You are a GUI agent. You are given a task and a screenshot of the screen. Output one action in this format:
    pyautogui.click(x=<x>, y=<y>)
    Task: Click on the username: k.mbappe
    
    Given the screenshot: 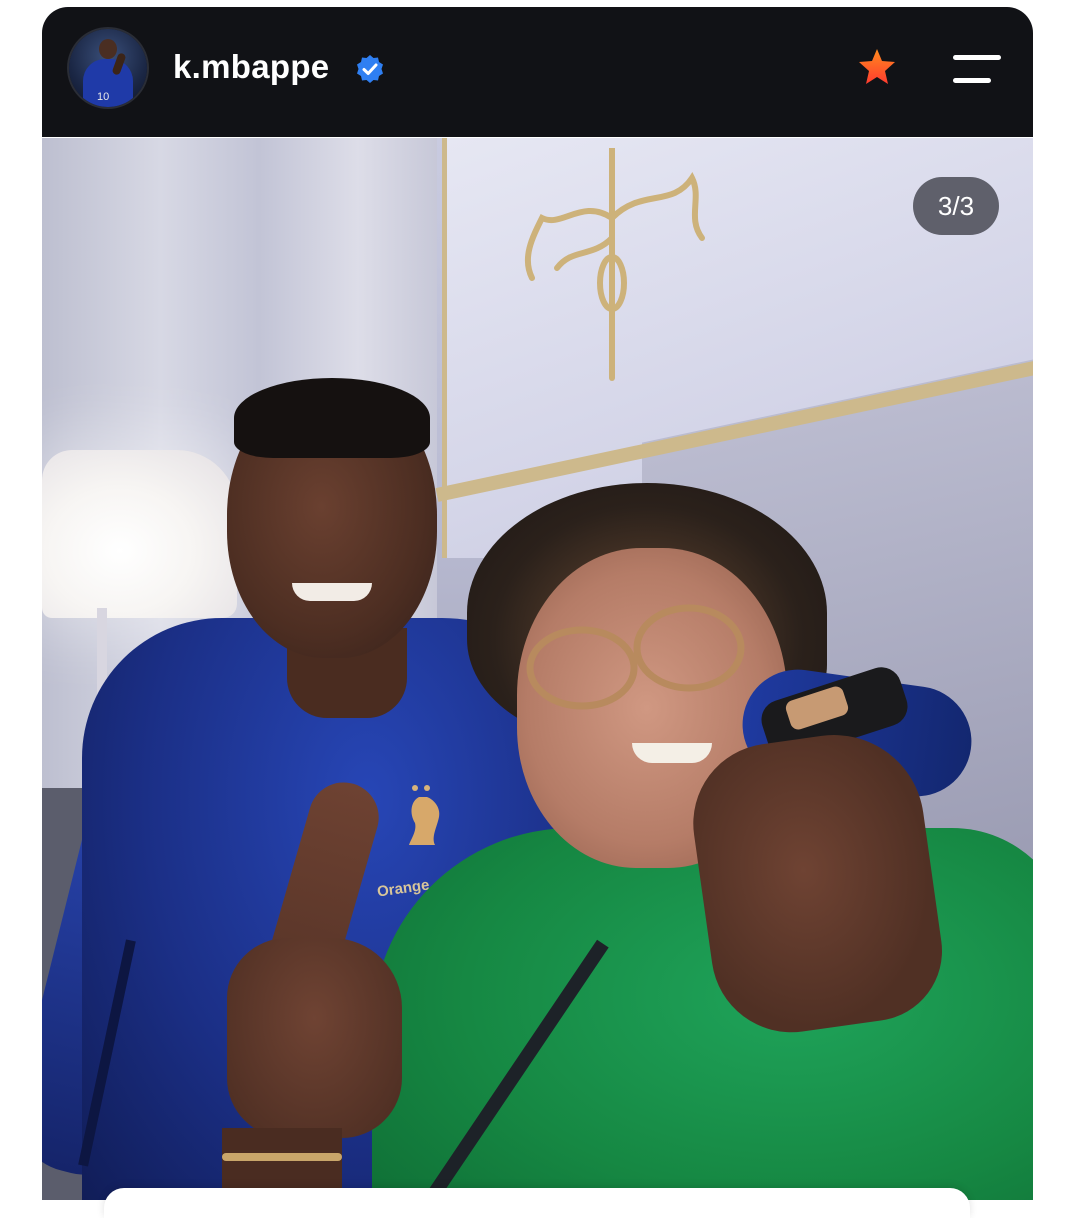 What is the action you would take?
    pyautogui.click(x=251, y=67)
    